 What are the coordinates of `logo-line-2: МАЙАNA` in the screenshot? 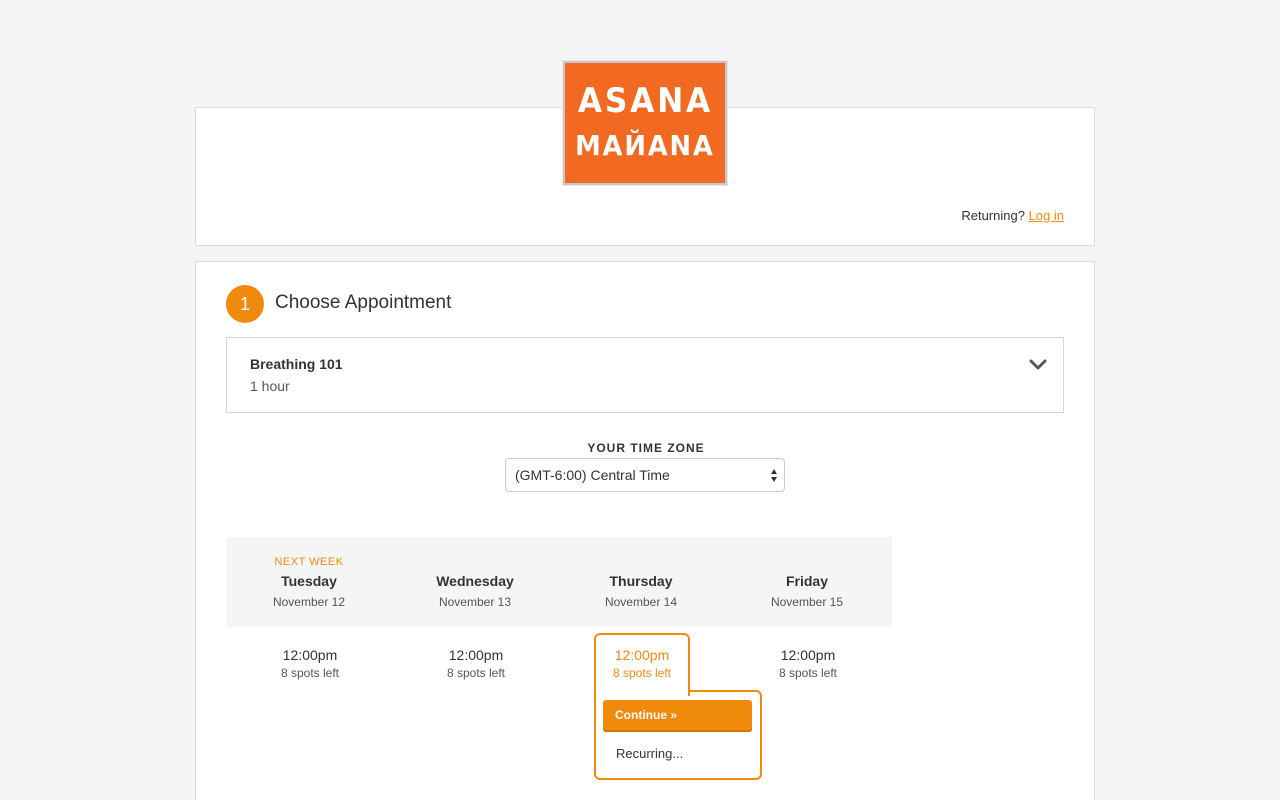 It's located at (645, 145).